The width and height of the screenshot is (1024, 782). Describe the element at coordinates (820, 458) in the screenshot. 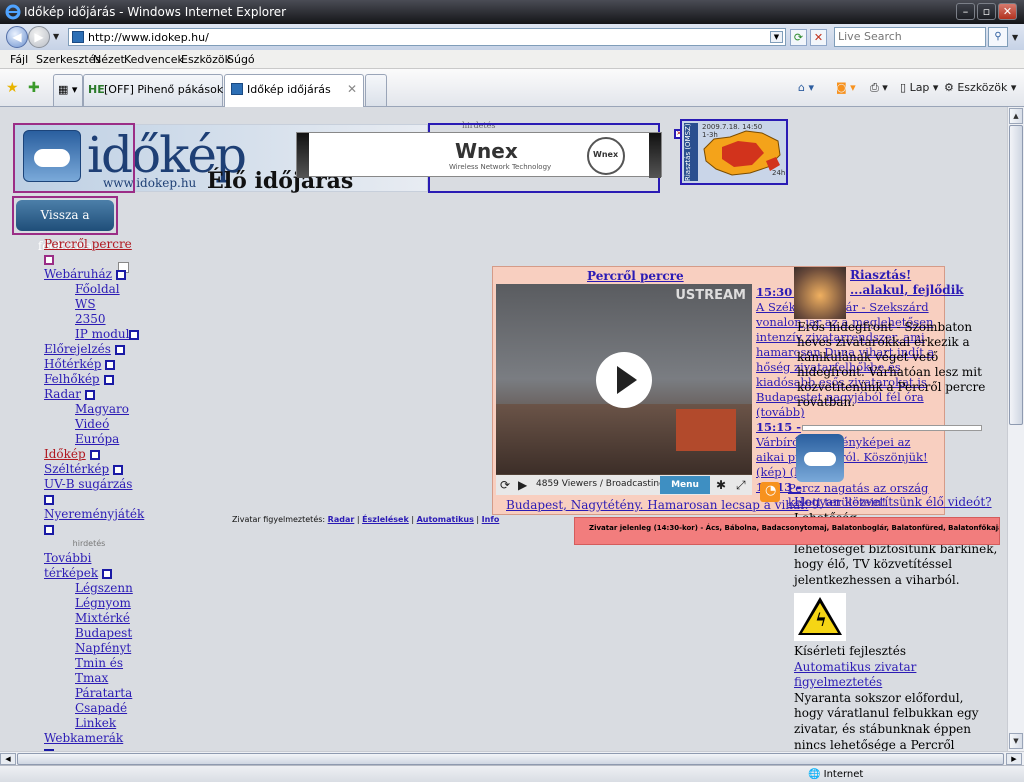

I see `idokep-cloud-icon` at that location.